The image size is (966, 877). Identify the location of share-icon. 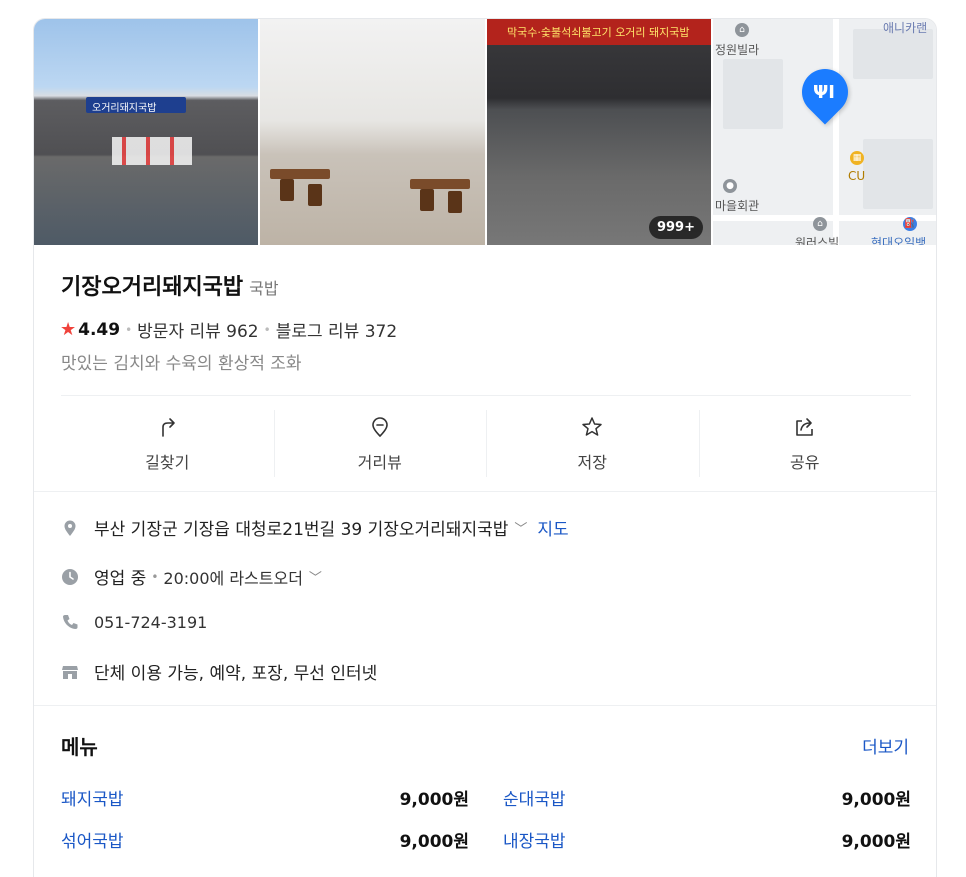
(804, 426).